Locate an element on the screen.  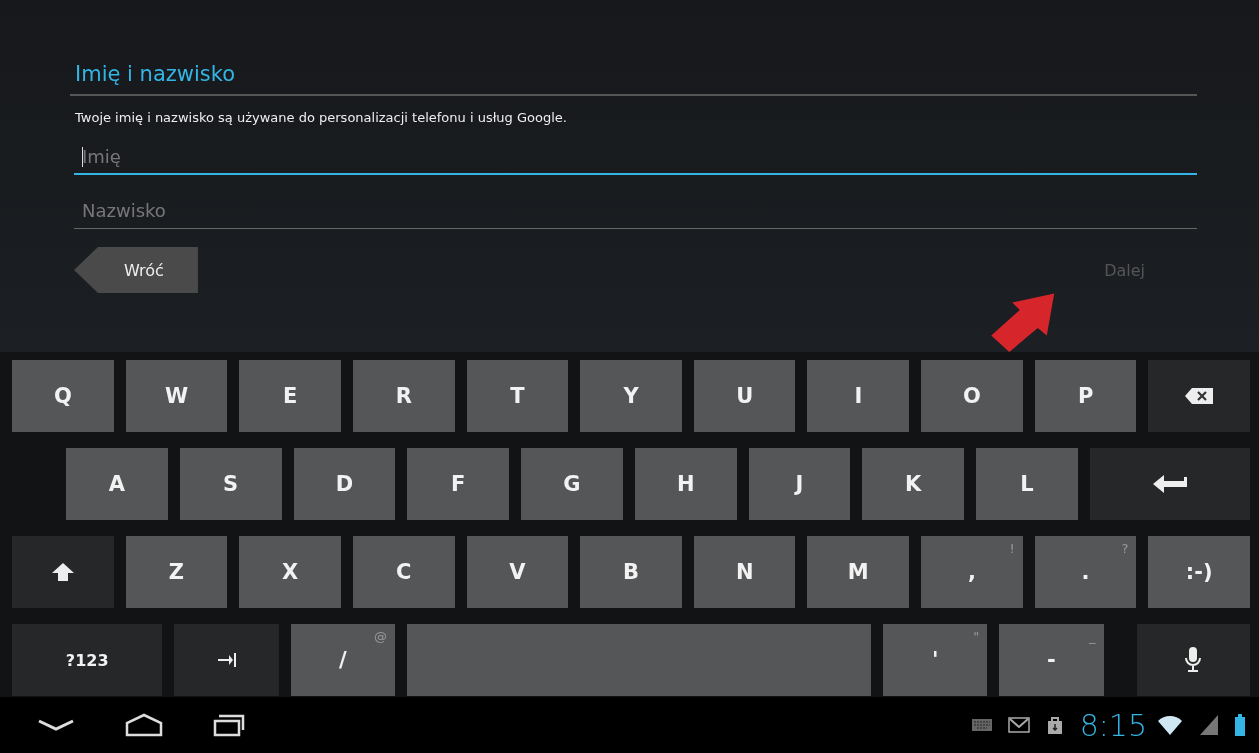
key: N is located at coordinates (744, 572).